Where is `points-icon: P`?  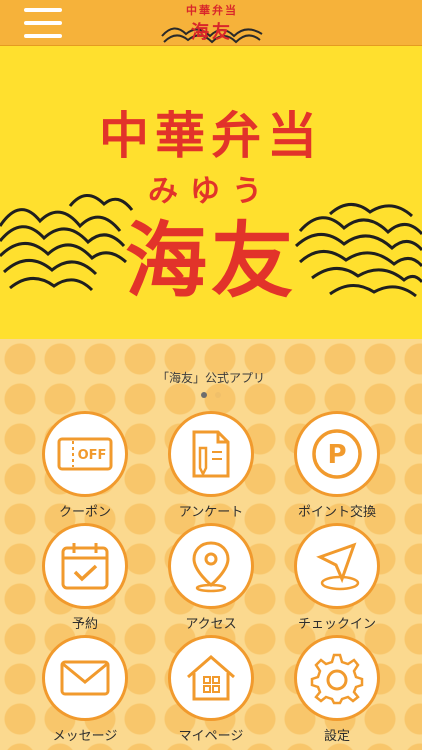 points-icon: P is located at coordinates (337, 454).